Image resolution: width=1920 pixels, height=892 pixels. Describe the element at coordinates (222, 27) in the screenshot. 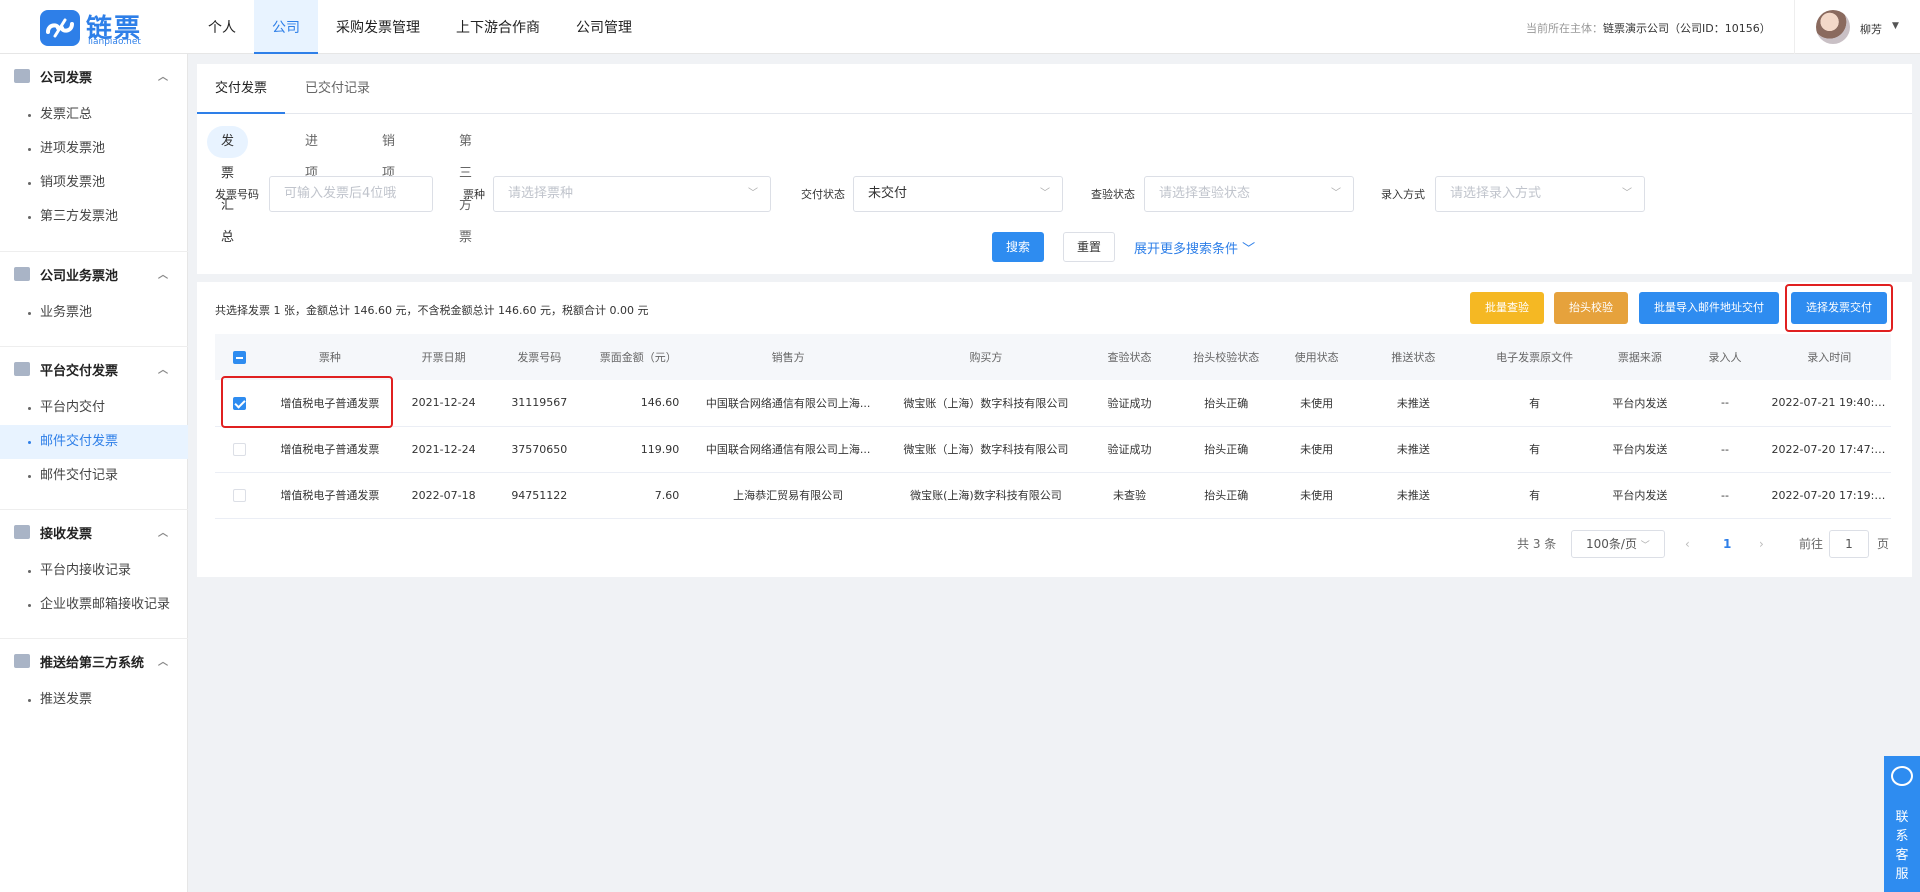

I see `nav-personal: 个人` at that location.